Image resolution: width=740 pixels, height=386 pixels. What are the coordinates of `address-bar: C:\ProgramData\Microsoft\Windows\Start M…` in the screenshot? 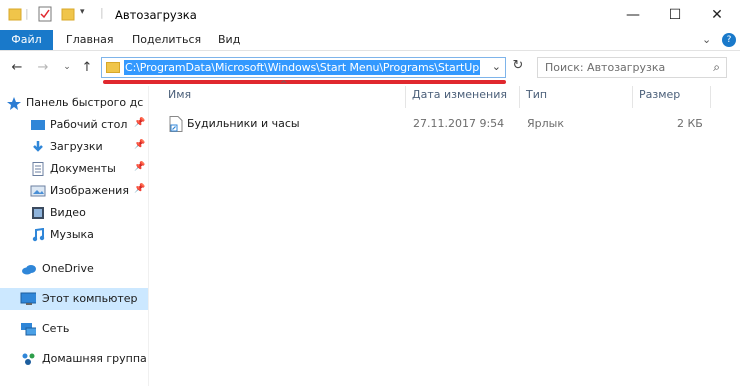 It's located at (303, 67).